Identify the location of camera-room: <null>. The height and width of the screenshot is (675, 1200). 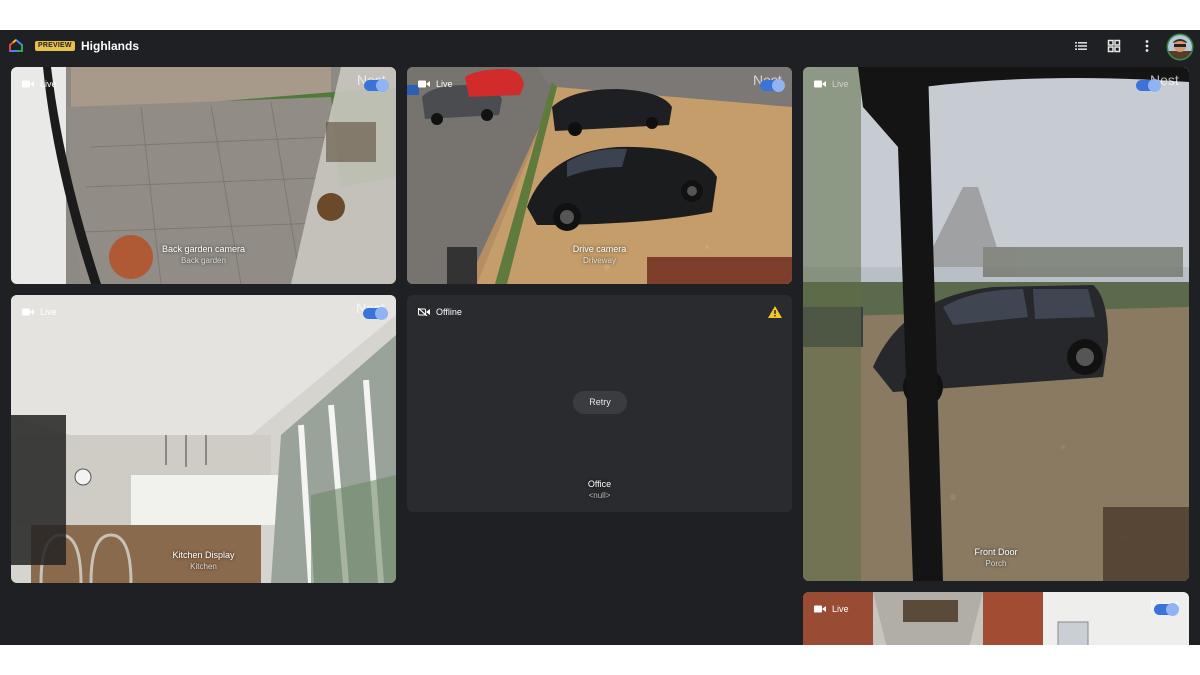
(599, 495).